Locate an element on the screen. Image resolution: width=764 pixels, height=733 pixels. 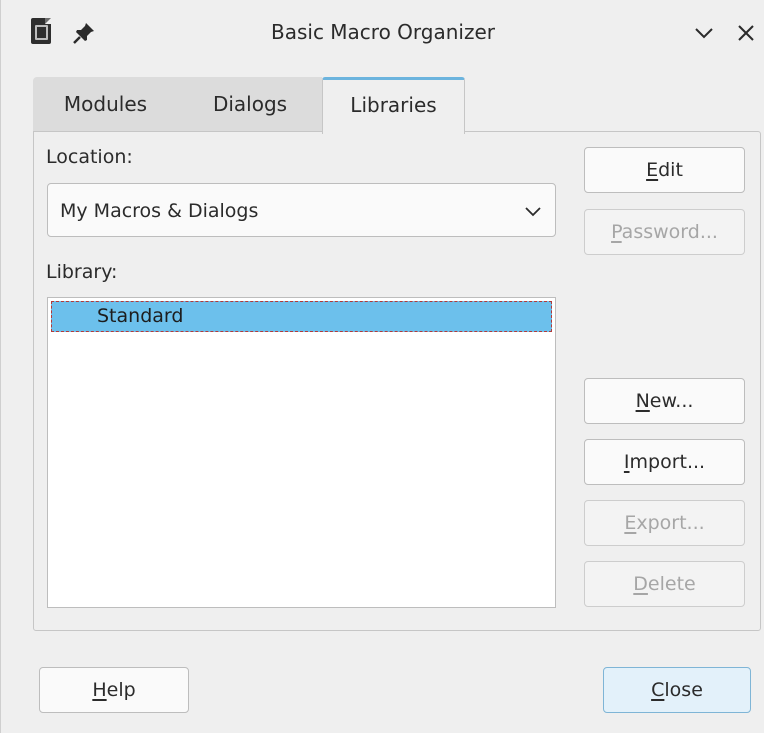
new-mnemonic: N is located at coordinates (642, 401).